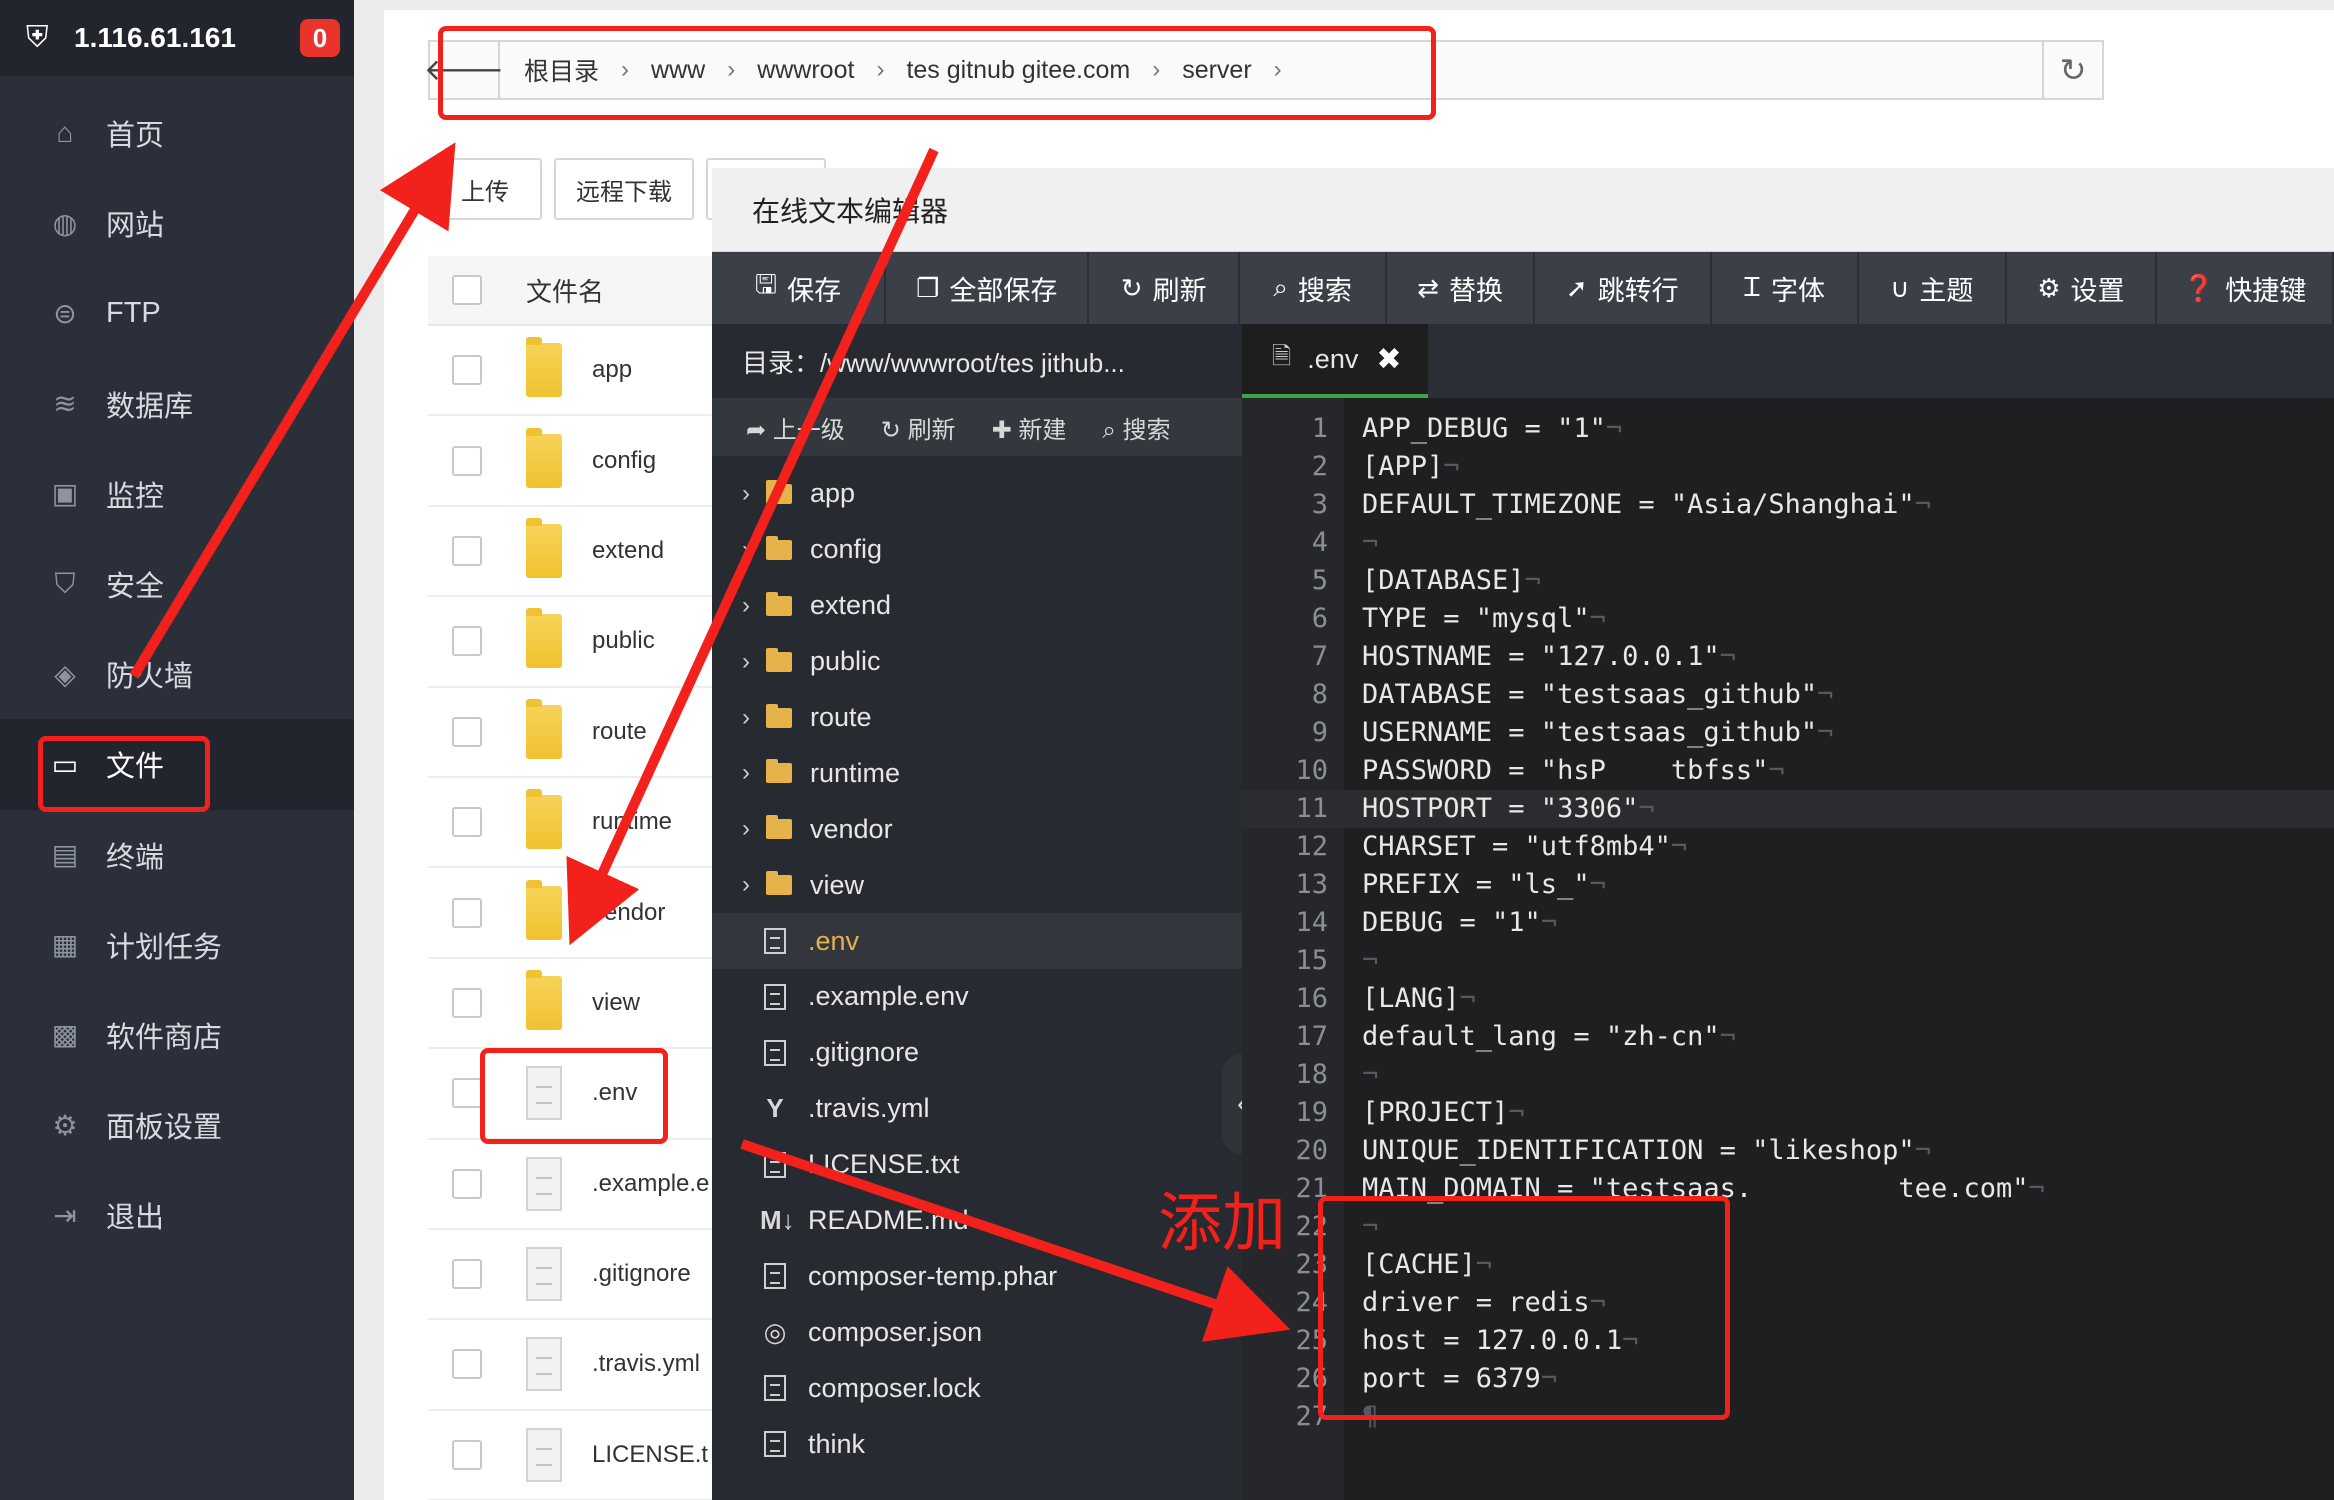  Describe the element at coordinates (977, 1053) in the screenshot. I see `tree-item: .gitignore` at that location.